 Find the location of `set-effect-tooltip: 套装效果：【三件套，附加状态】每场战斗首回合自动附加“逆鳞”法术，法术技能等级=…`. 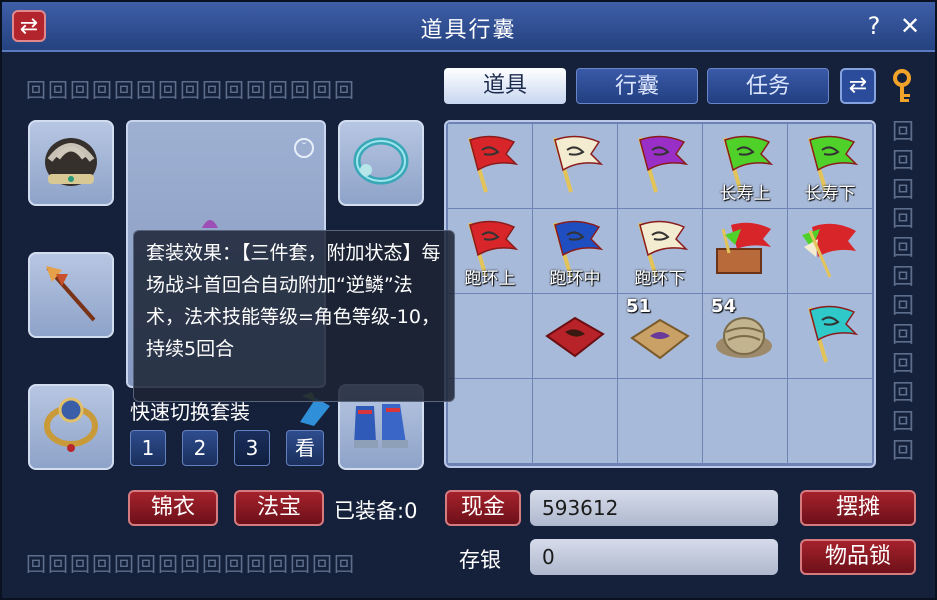

set-effect-tooltip: 套装效果：【三件套，附加状态】每场战斗首回合自动附加“逆鳞”法术，法术技能等级=… is located at coordinates (294, 316).